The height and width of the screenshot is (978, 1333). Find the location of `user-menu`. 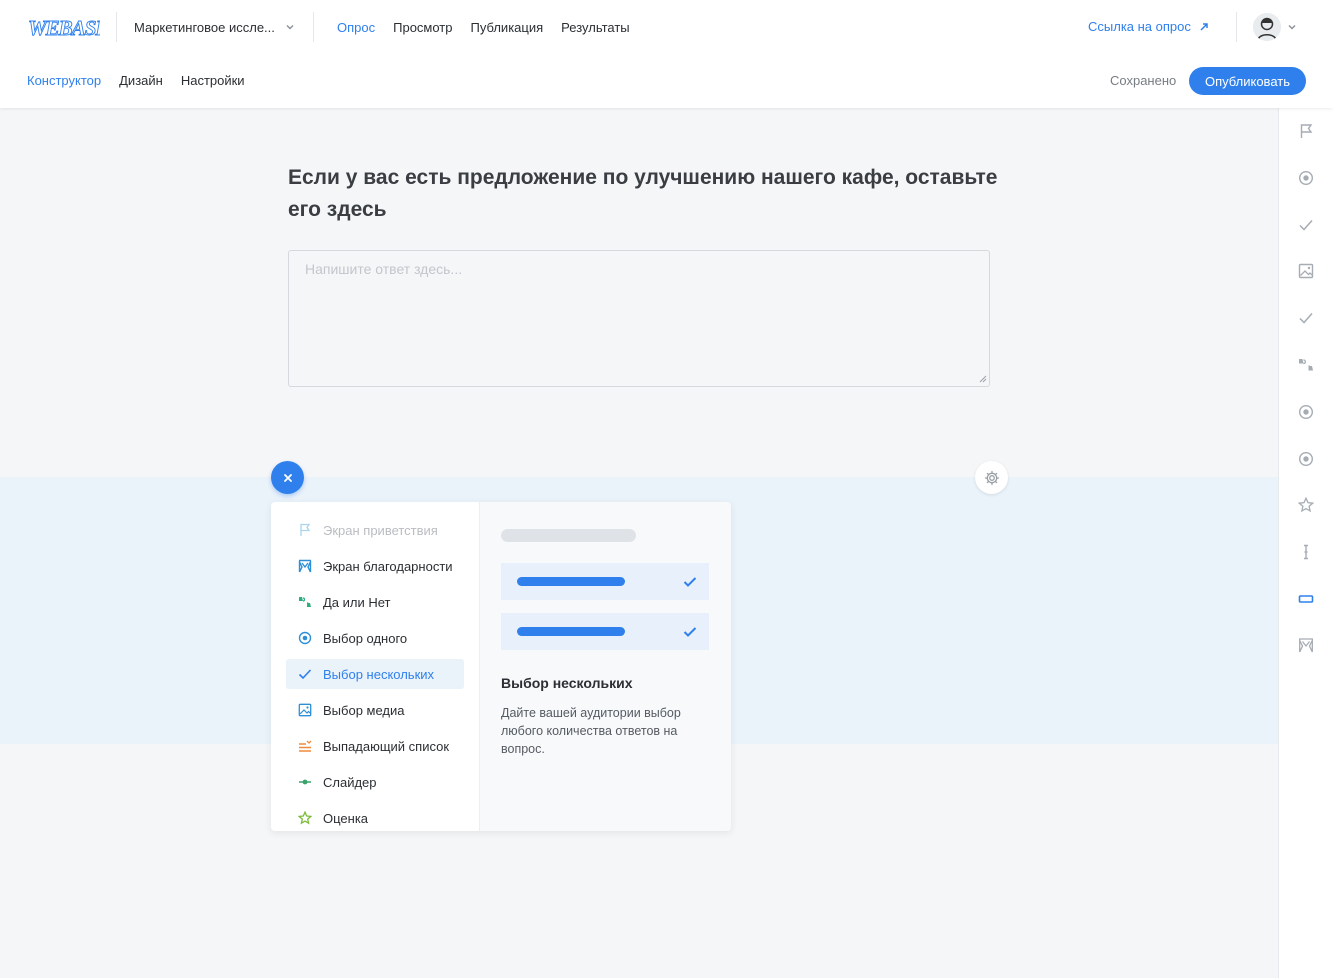

user-menu is located at coordinates (1266, 27).